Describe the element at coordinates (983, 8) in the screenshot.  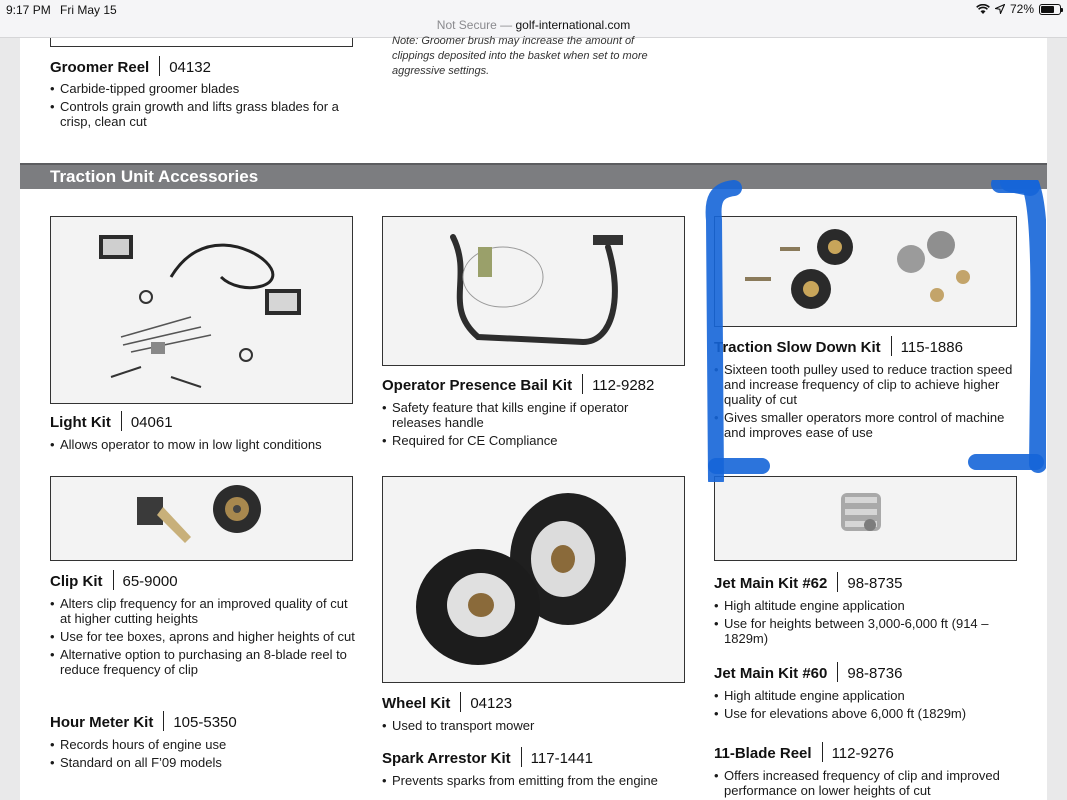
I see `wifi-icon` at that location.